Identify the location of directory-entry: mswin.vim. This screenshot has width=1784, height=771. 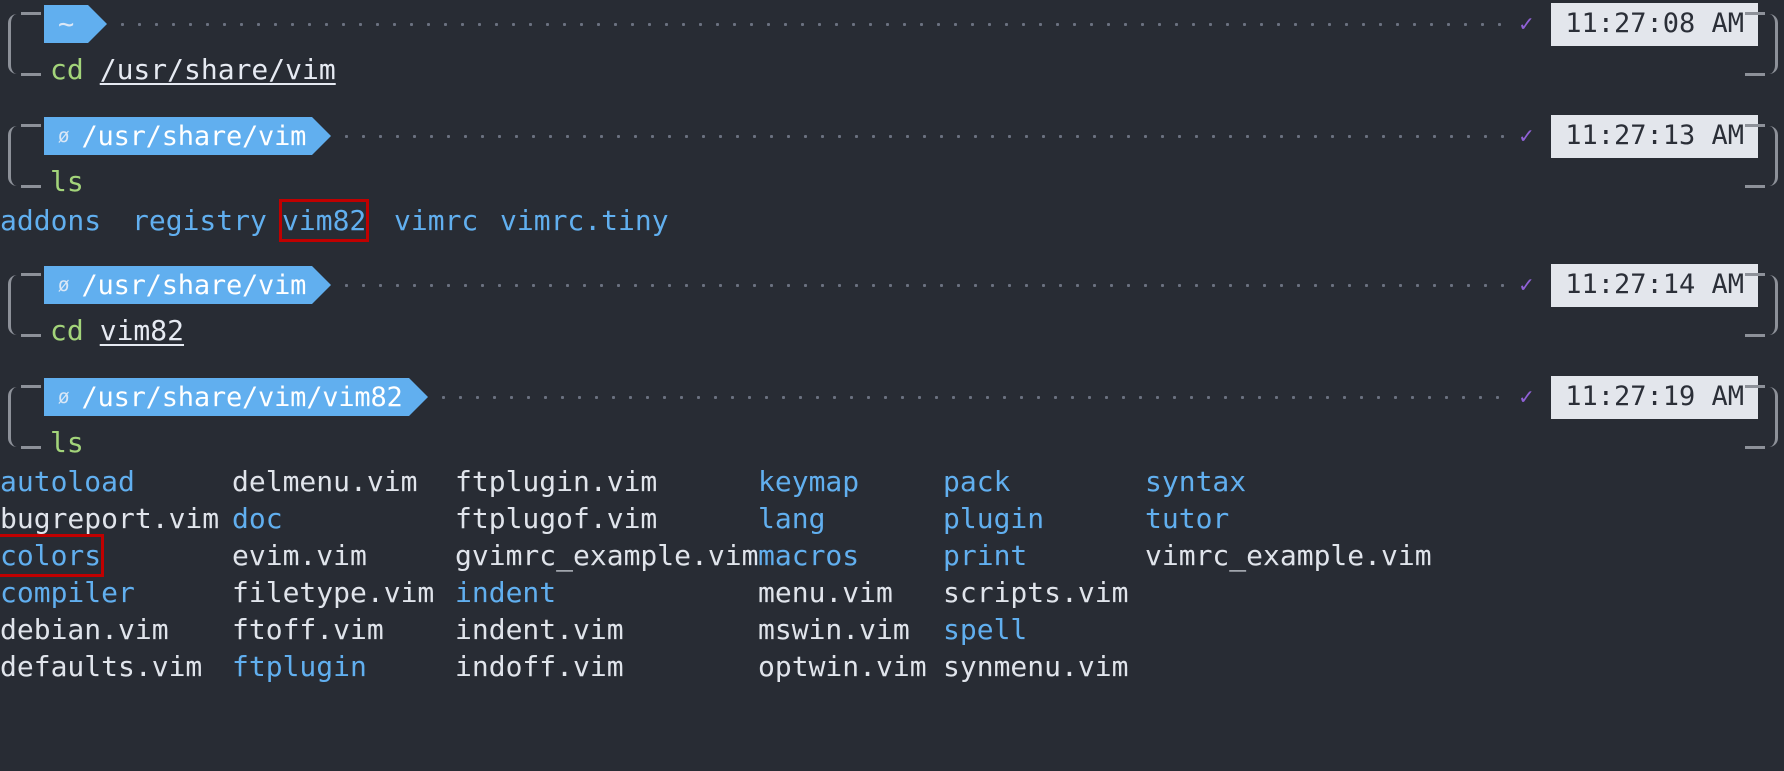
(834, 629).